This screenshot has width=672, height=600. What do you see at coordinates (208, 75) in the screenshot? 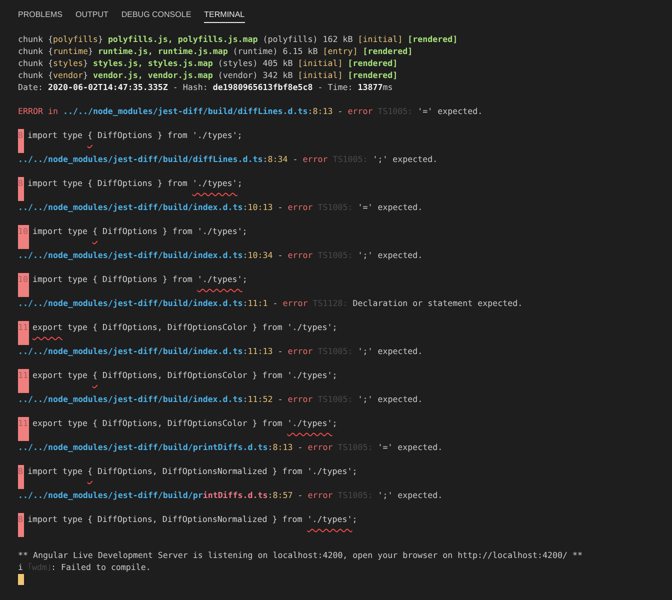
I see `terminal-line: chunk {vendor} vendor.js, vendor.js.map (vendor) 342 kB [initial] [rendered]` at bounding box center [208, 75].